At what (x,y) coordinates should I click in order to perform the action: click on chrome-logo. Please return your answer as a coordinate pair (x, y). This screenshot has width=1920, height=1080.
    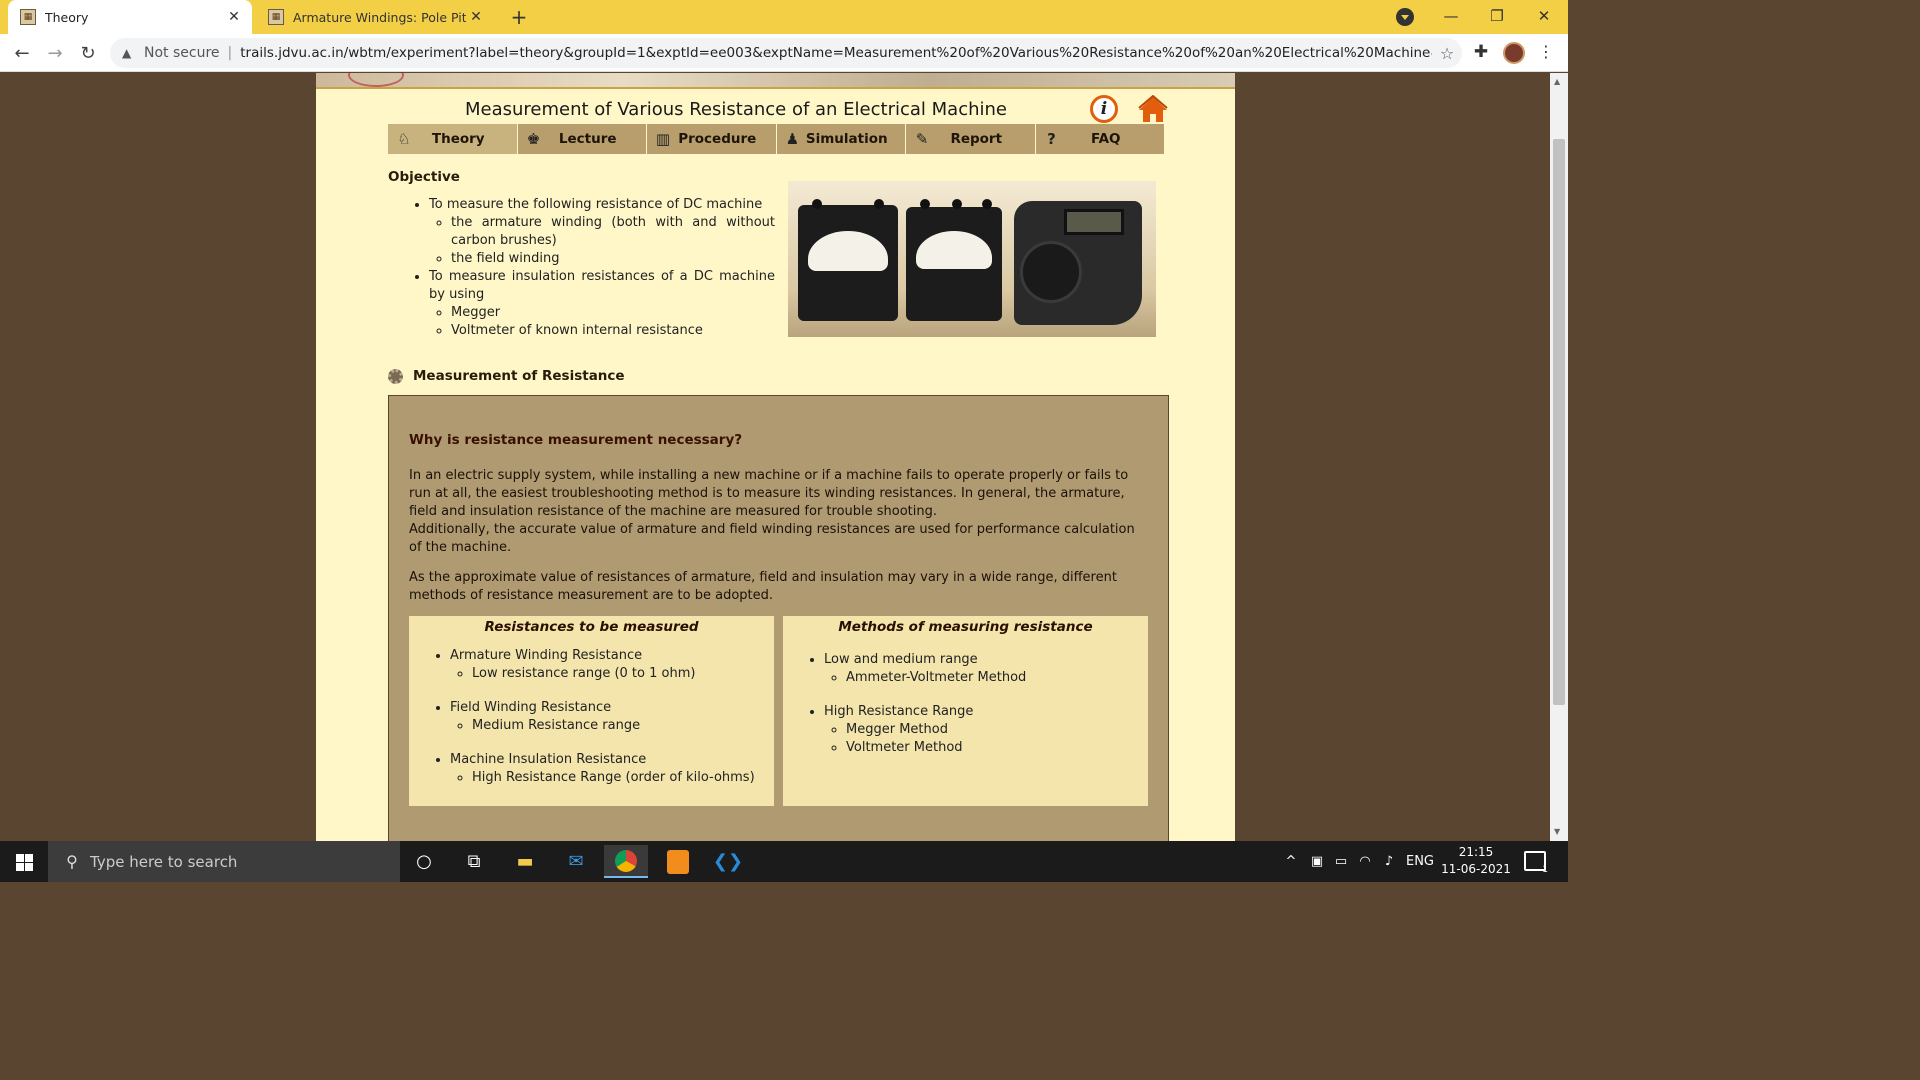
    Looking at the image, I should click on (626, 860).